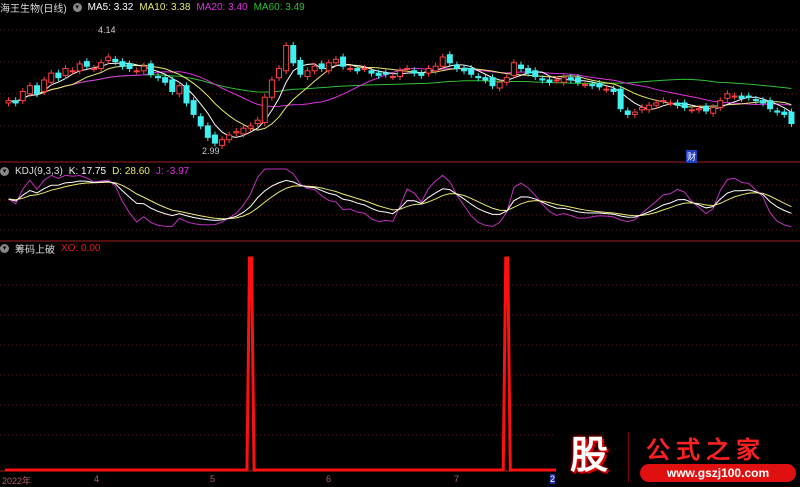  What do you see at coordinates (211, 151) in the screenshot?
I see `low-label: 2.99` at bounding box center [211, 151].